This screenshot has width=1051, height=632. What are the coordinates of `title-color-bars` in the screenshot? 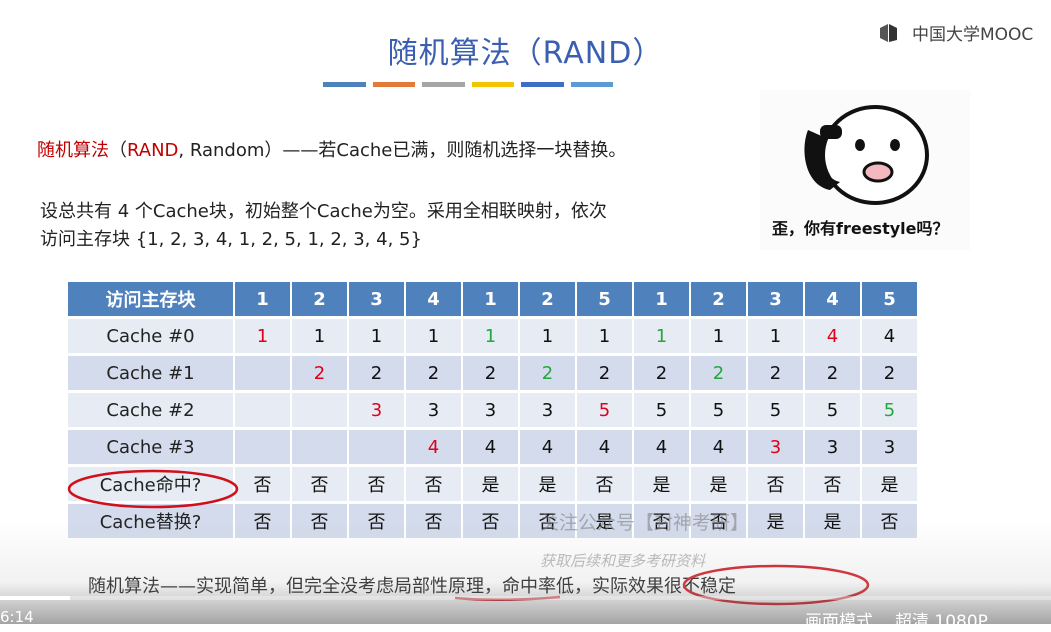 It's located at (468, 84).